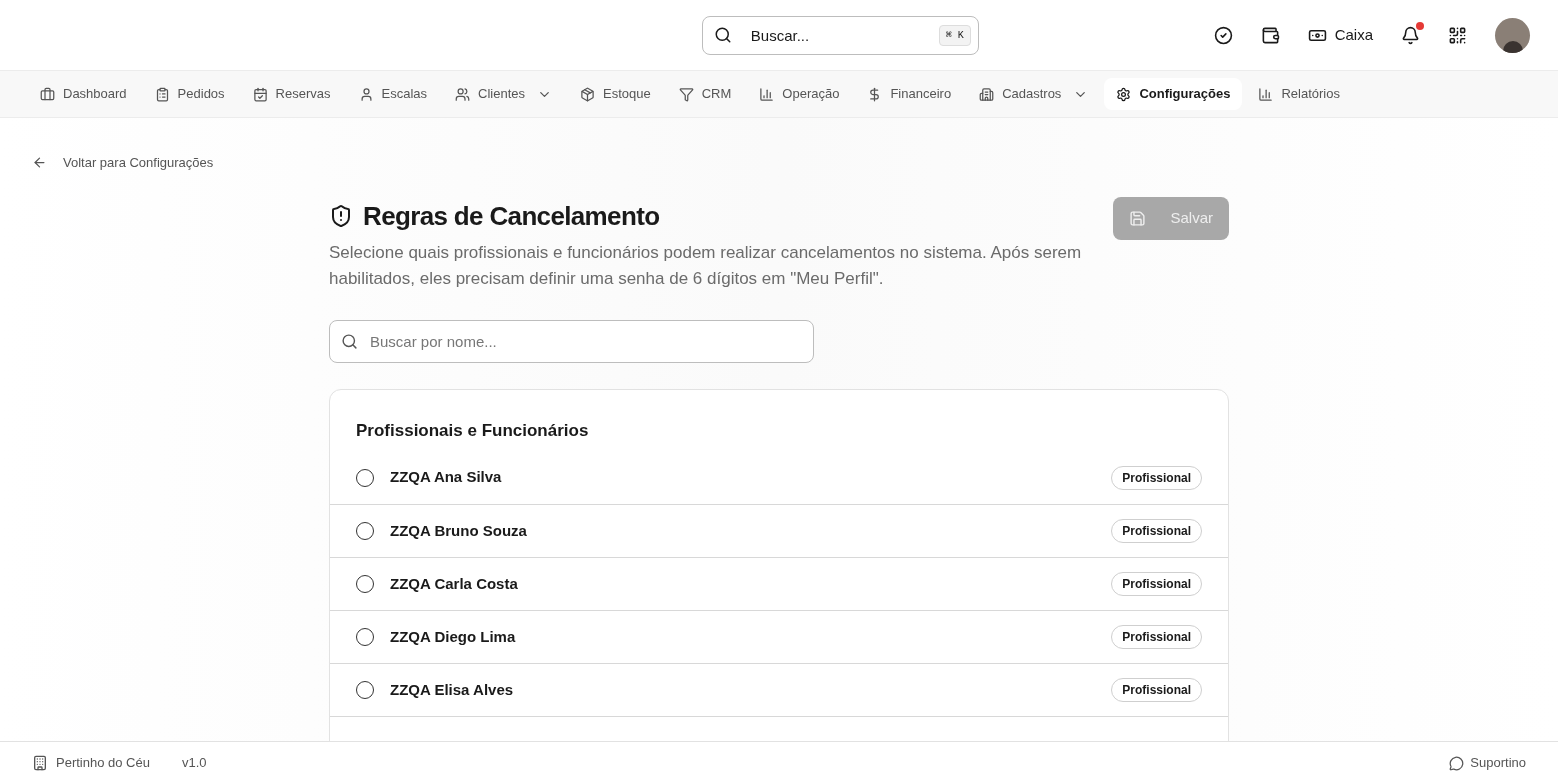 The image size is (1558, 784). Describe the element at coordinates (503, 94) in the screenshot. I see `nav-tab: Clientes` at that location.